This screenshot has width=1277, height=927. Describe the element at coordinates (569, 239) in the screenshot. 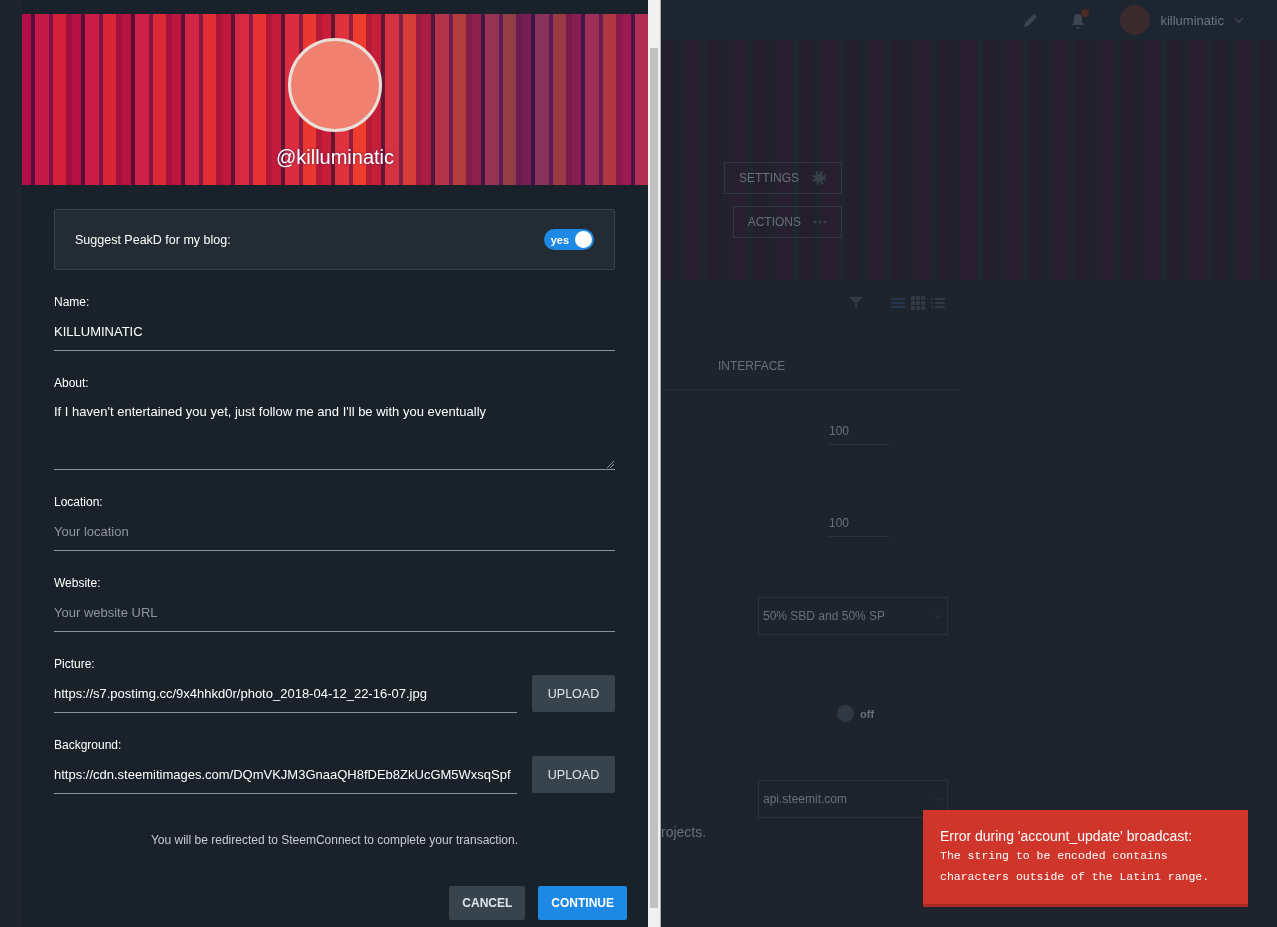

I see `suggest-toggle: yes` at that location.